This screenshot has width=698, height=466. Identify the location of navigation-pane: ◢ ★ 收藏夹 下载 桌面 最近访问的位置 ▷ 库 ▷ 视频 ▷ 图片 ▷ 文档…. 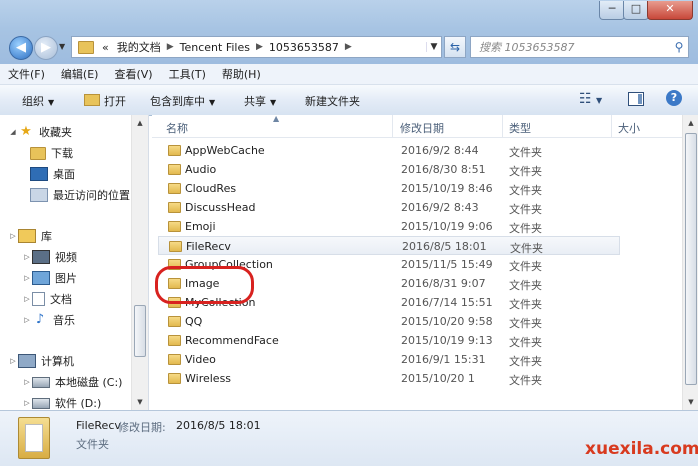
(74, 262).